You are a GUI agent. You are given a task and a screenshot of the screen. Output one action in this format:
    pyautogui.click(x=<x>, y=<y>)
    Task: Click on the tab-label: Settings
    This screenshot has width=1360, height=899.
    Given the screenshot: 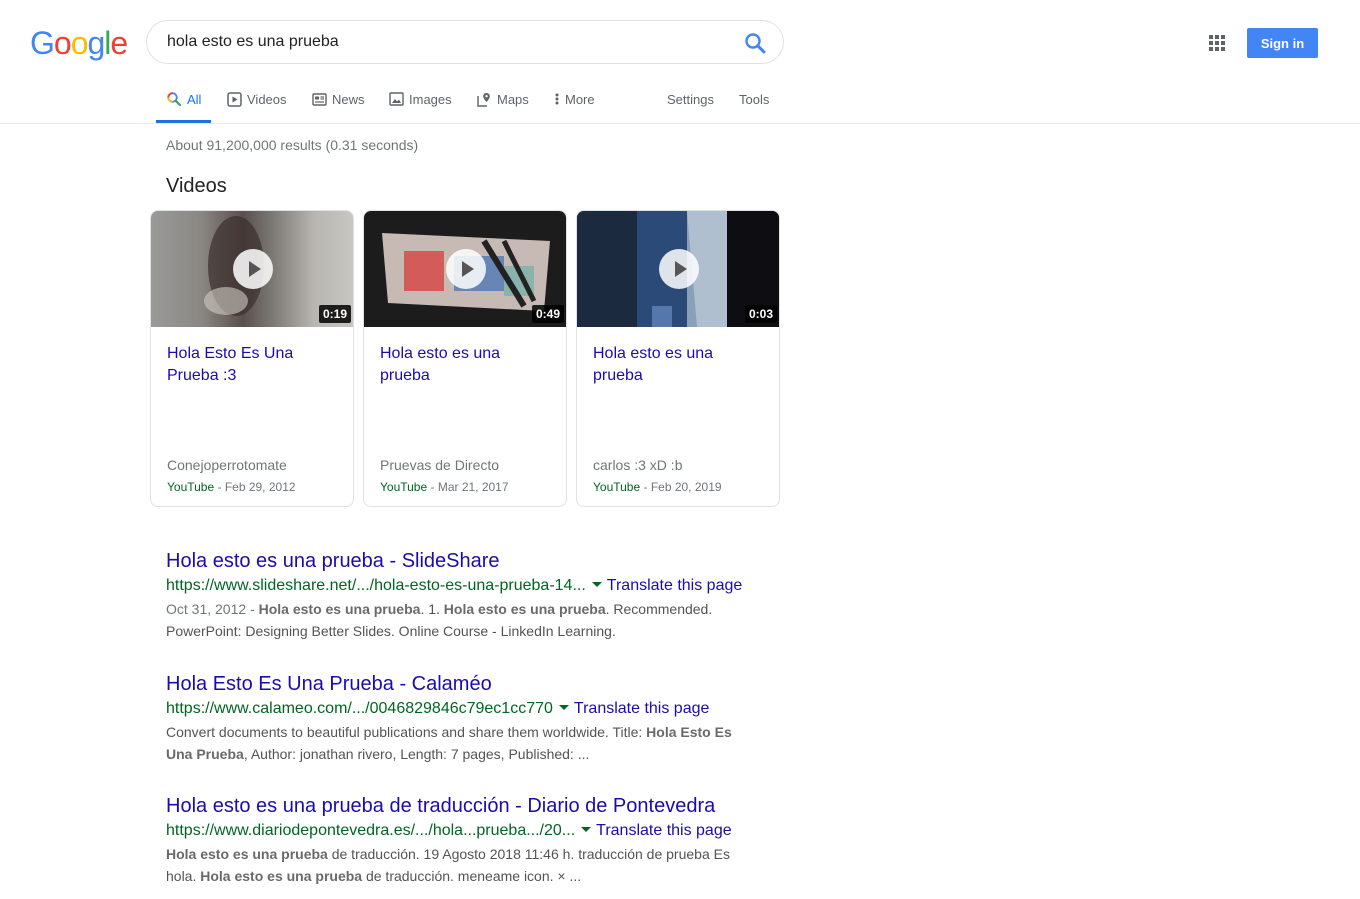 What is the action you would take?
    pyautogui.click(x=690, y=99)
    